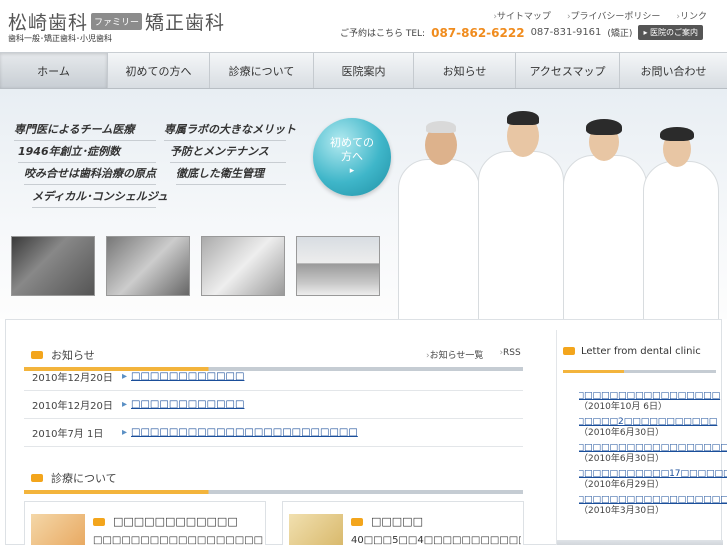  What do you see at coordinates (623, 407) in the screenshot?
I see `letter-date: （2010年10月 6日）` at bounding box center [623, 407].